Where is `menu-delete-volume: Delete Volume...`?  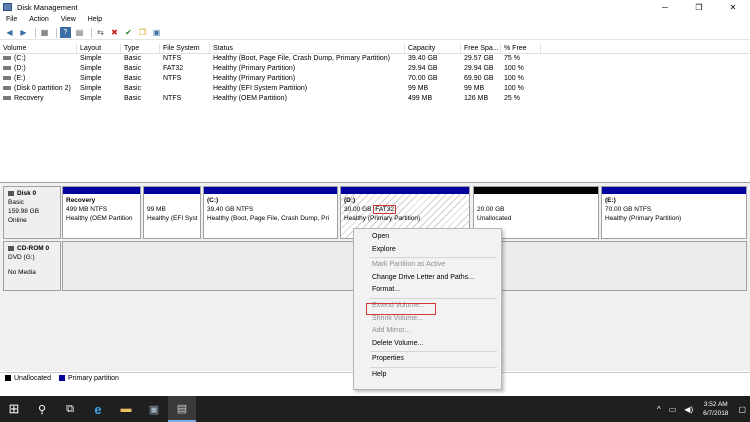
menu-delete-volume: Delete Volume... is located at coordinates (427, 344).